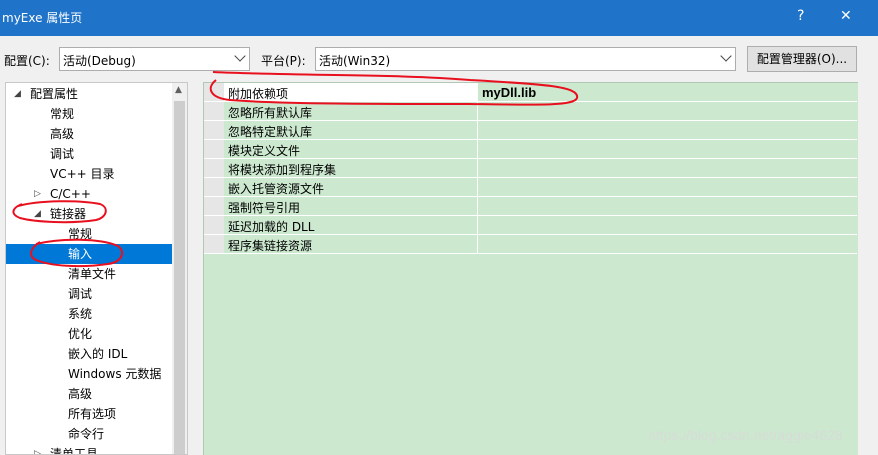  What do you see at coordinates (530, 244) in the screenshot?
I see `property-row: 程序集链接资源` at bounding box center [530, 244].